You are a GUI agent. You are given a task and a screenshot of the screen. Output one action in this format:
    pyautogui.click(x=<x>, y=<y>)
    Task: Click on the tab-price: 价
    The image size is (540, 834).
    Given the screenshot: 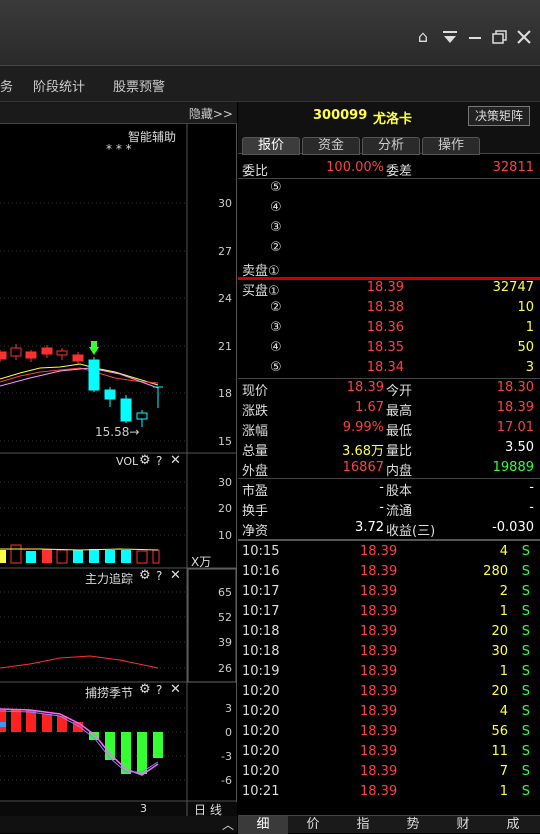 What is the action you would take?
    pyautogui.click(x=313, y=825)
    